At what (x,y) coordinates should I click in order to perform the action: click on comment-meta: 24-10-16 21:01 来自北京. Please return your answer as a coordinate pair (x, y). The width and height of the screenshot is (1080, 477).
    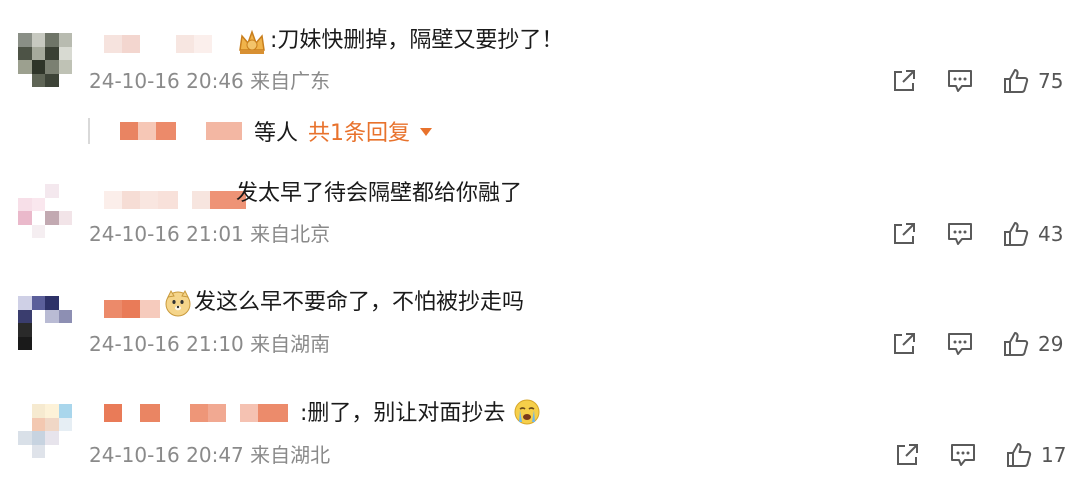
    Looking at the image, I should click on (209, 234).